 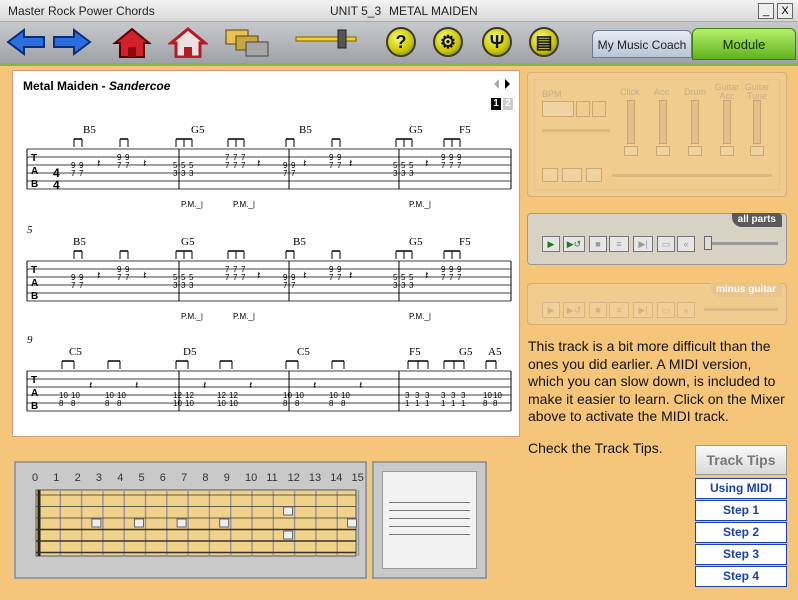 I want to click on bpm-down-button, so click(x=583, y=109).